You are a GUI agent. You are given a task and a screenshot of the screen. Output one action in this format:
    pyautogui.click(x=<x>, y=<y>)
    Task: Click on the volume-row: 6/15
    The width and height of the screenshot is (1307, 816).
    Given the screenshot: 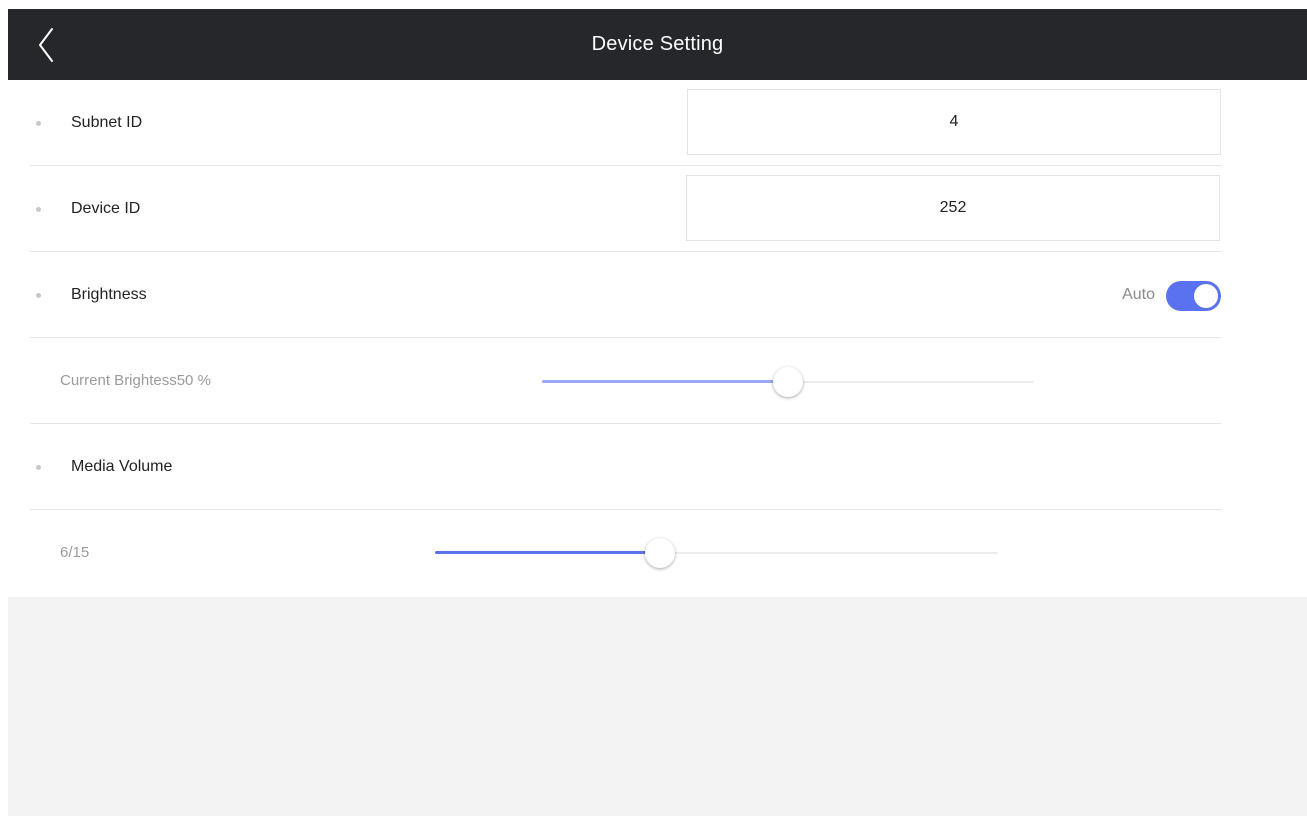 What is the action you would take?
    pyautogui.click(x=614, y=553)
    